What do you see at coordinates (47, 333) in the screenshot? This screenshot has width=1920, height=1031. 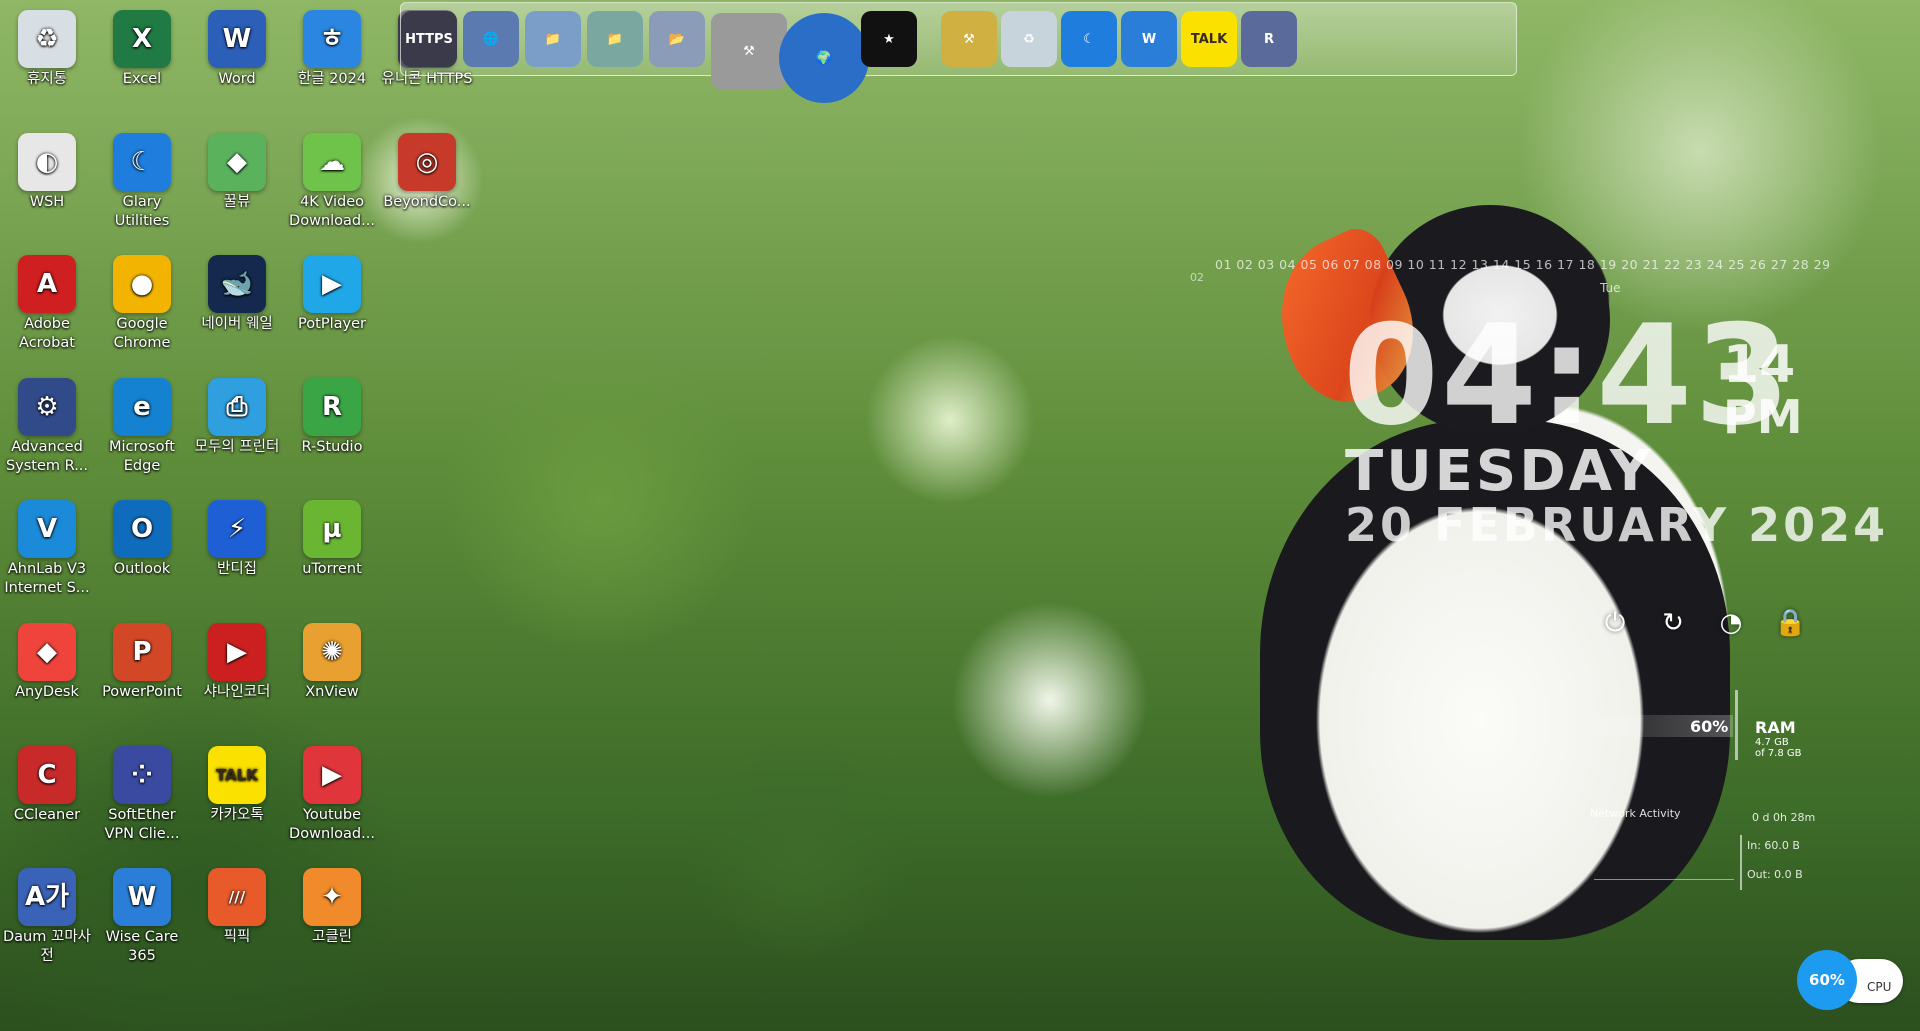 I see `desktop-icon-label: Adobe Acrobat` at bounding box center [47, 333].